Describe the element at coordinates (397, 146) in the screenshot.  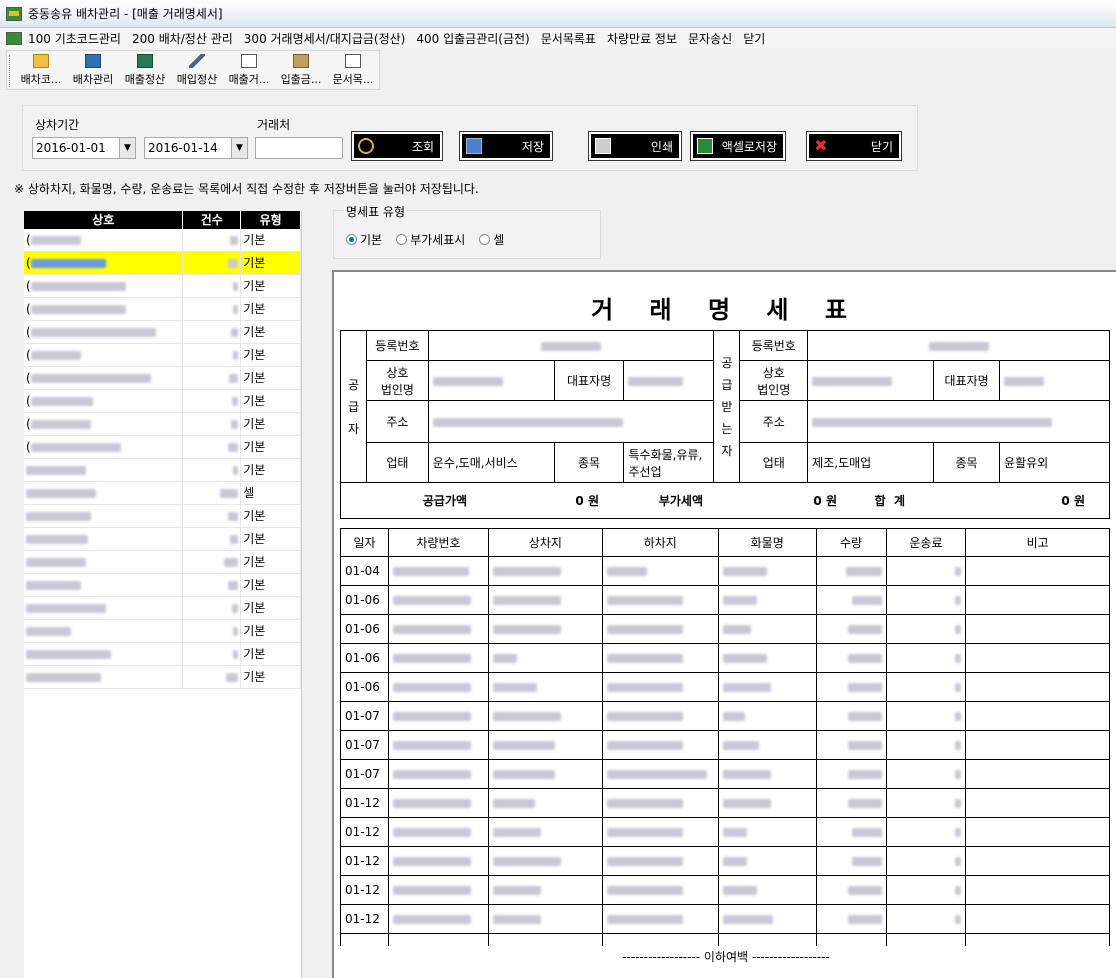
I see `search-button: 조회` at that location.